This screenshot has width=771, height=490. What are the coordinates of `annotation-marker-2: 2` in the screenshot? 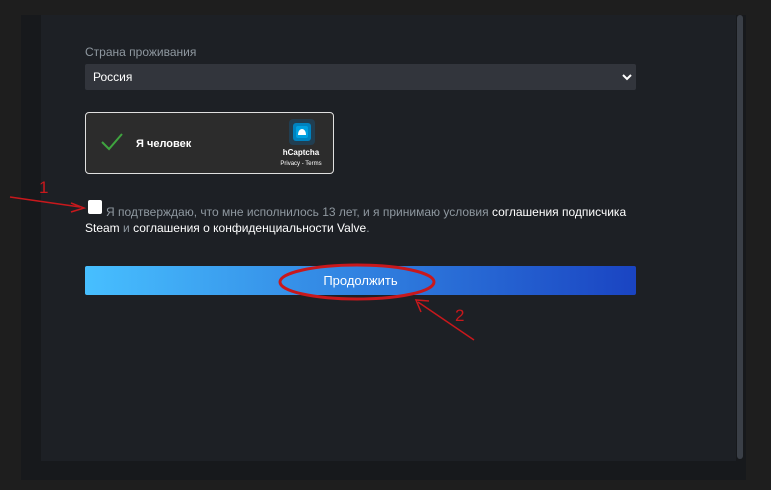 It's located at (460, 315).